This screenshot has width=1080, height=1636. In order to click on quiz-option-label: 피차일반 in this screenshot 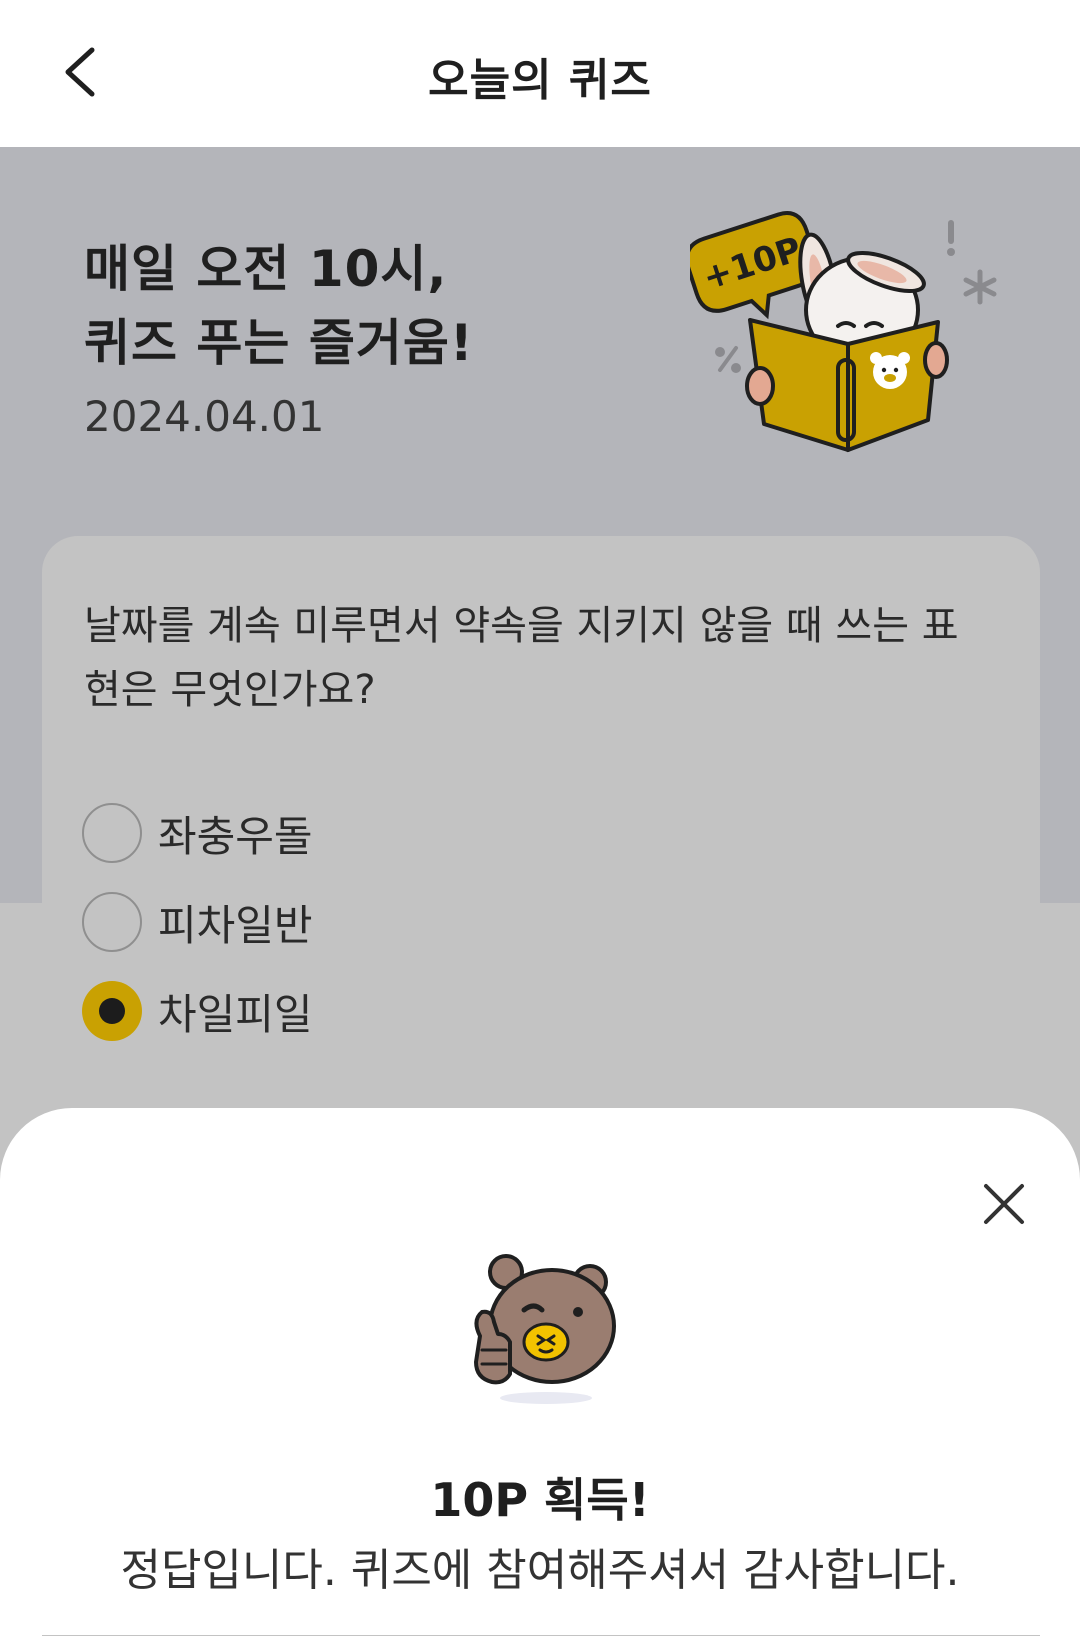, I will do `click(235, 925)`.